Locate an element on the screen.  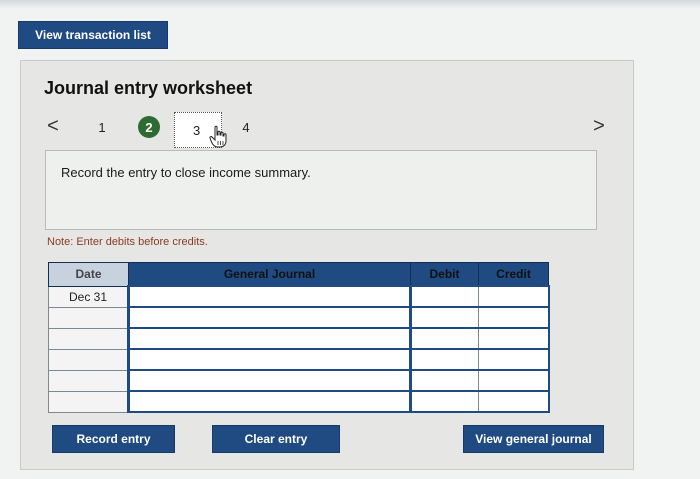
header-debit: Debit is located at coordinates (444, 274).